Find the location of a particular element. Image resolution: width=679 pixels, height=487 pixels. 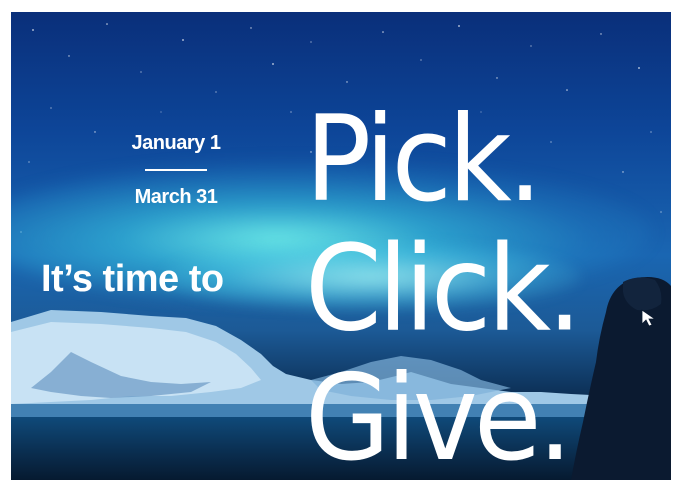

date-divider is located at coordinates (176, 170).